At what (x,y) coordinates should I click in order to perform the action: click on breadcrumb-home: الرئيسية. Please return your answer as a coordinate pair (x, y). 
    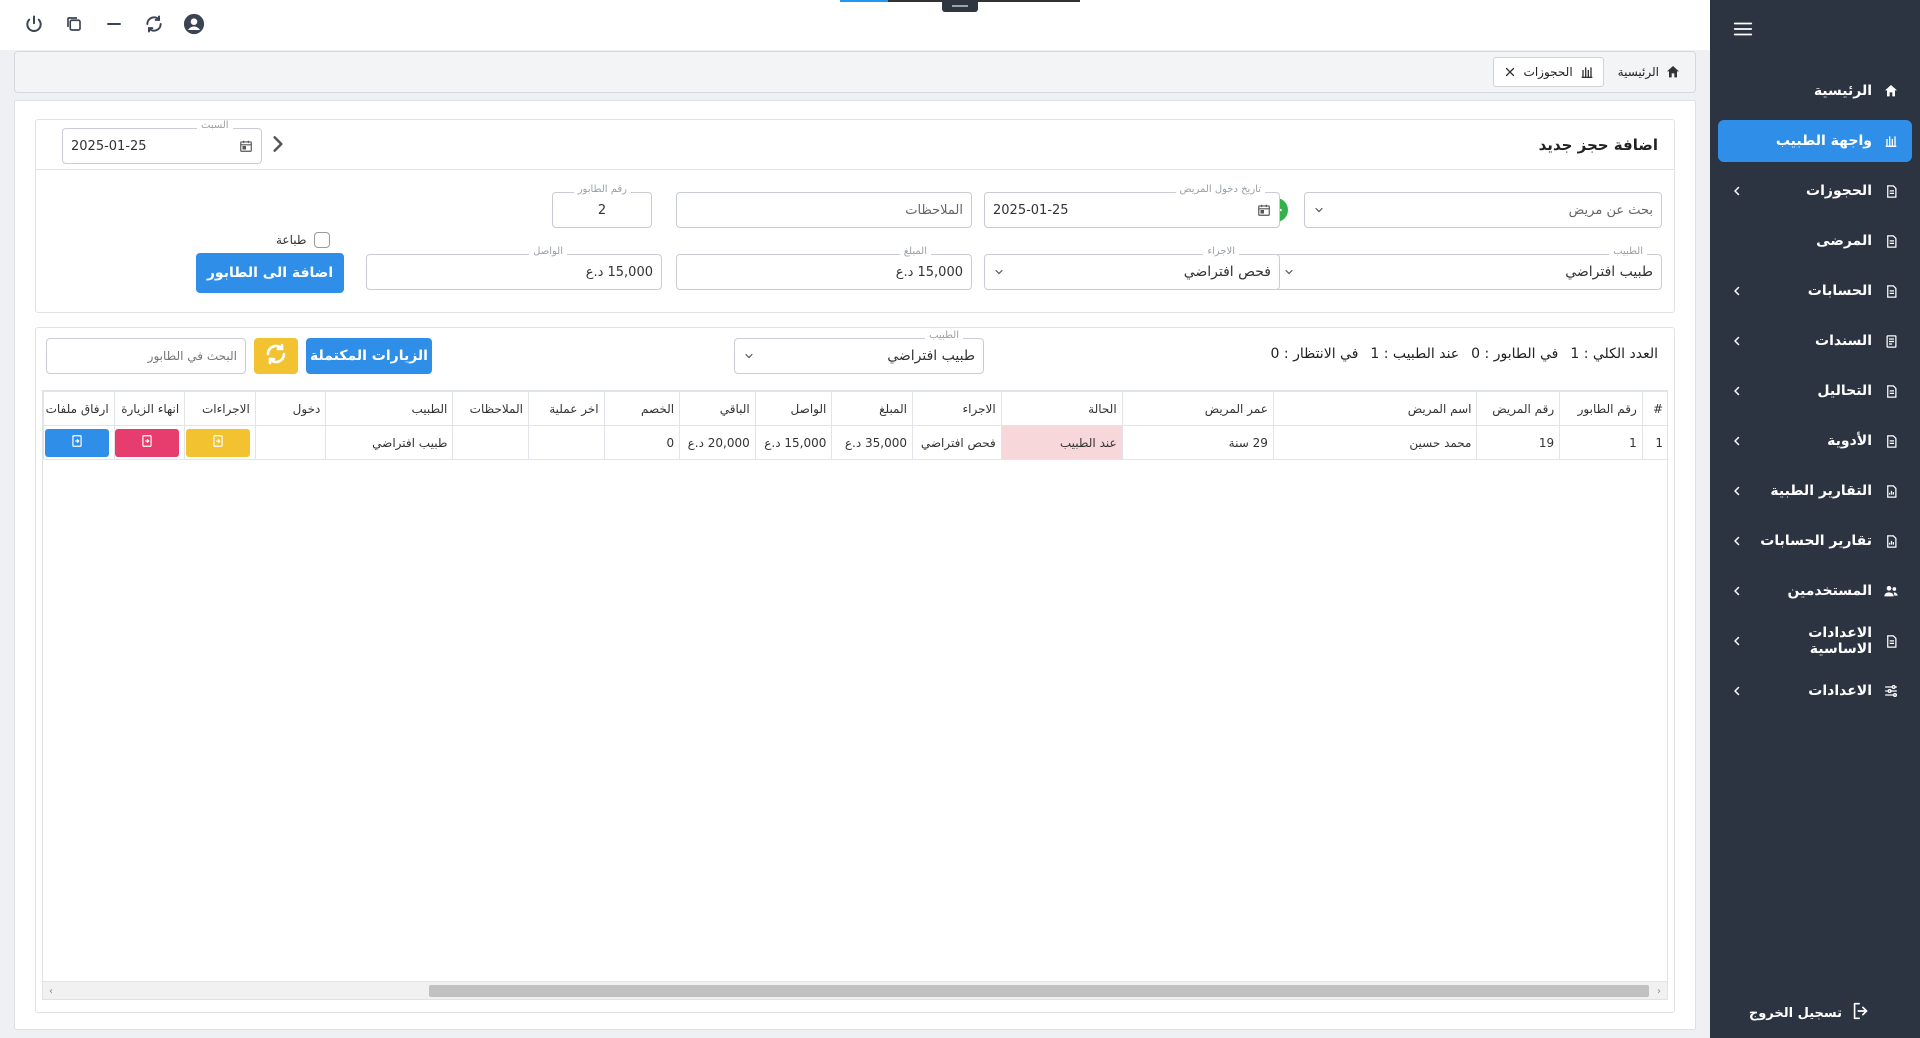
    Looking at the image, I should click on (1649, 72).